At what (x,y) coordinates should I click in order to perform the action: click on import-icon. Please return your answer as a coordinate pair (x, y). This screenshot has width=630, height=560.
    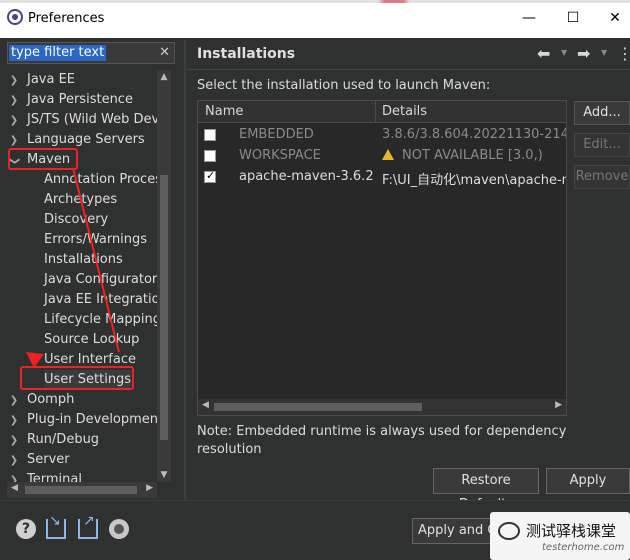
    Looking at the image, I should click on (56, 526).